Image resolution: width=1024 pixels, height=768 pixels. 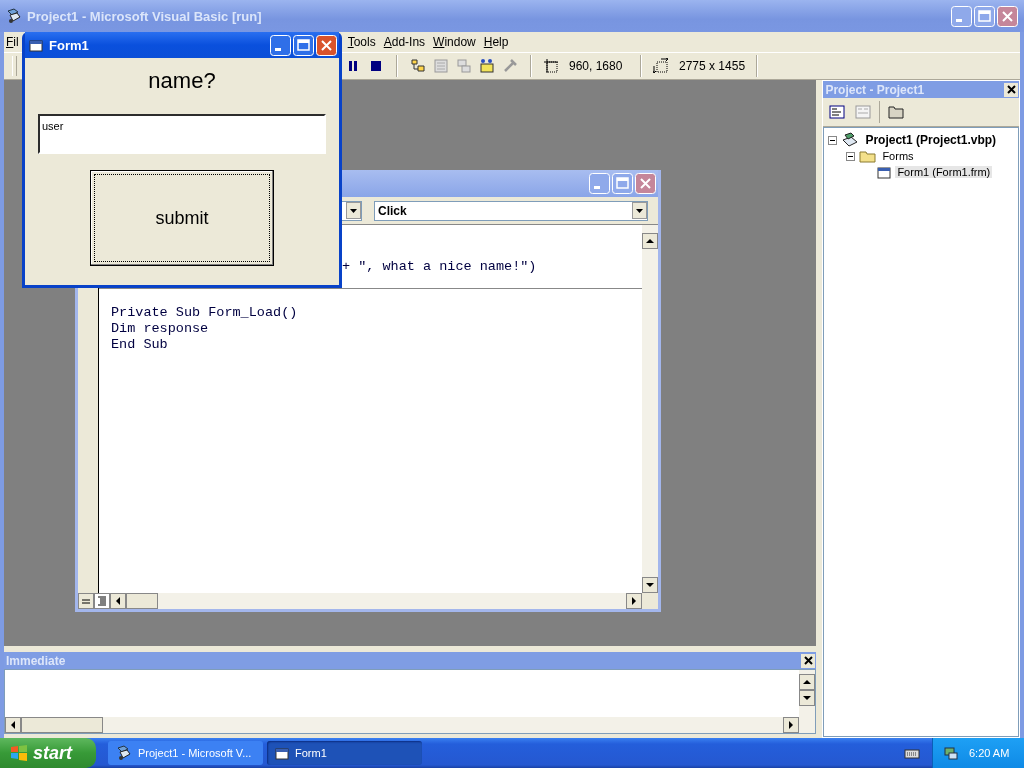 I want to click on clock: 6:20 AM, so click(x=989, y=753).